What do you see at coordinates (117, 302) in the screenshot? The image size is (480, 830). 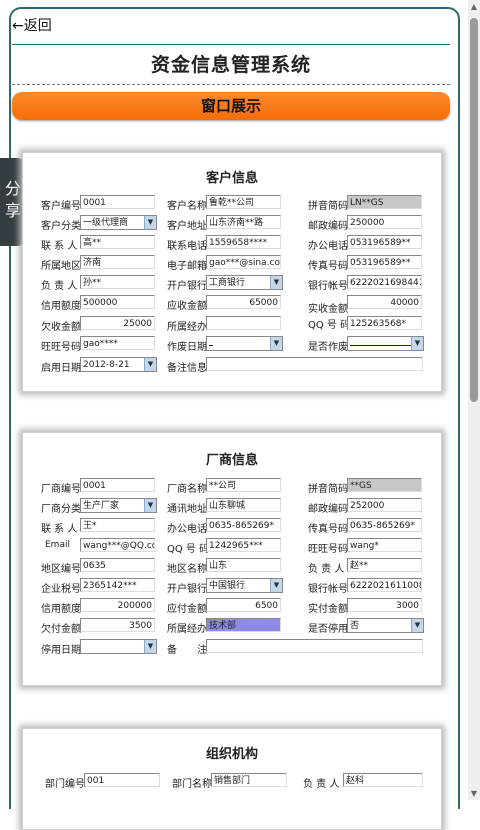 I see `credit-limit-field: 500000` at bounding box center [117, 302].